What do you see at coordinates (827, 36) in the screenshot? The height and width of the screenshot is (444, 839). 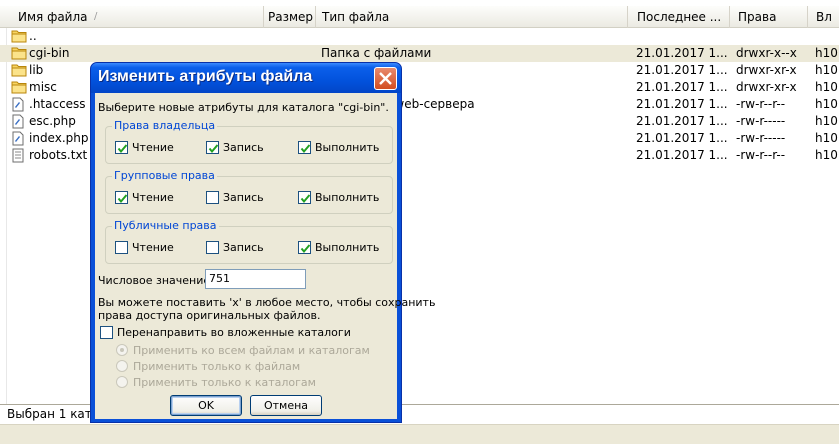 I see `file-owner` at bounding box center [827, 36].